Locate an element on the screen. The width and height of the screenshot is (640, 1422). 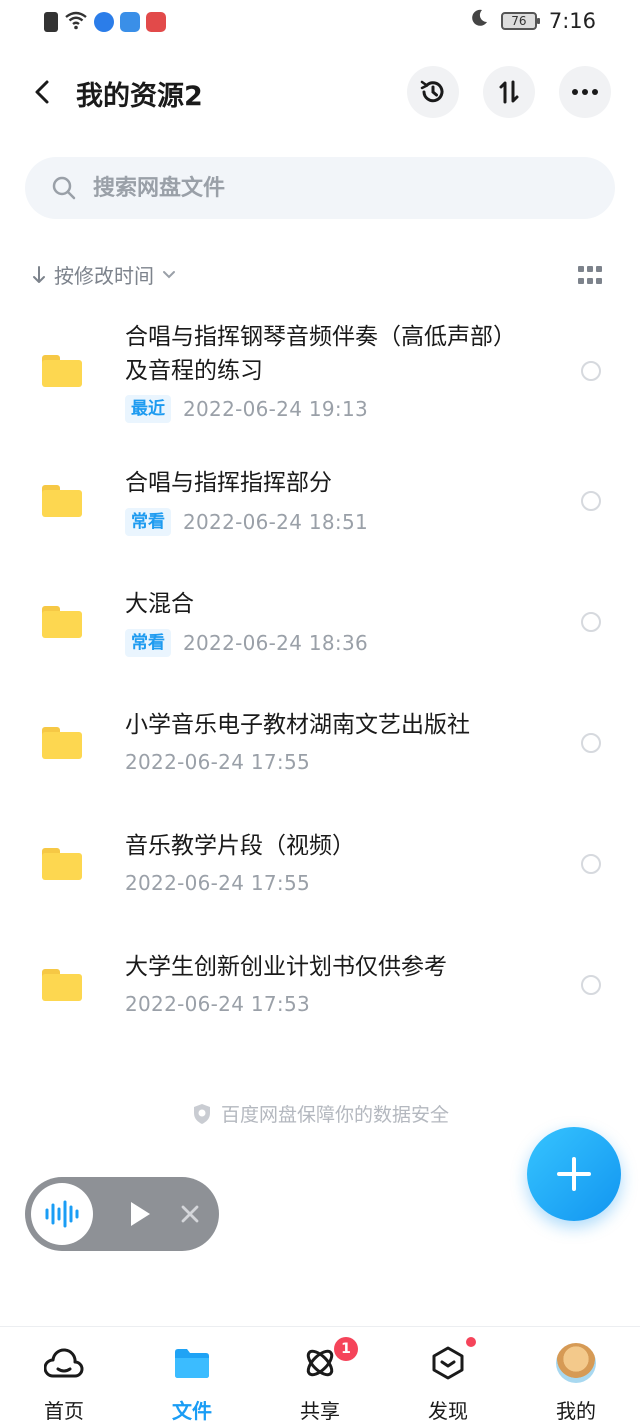
bottom-nav: 首页 文件 1 共享 发现 我的 is located at coordinates (320, 1374).